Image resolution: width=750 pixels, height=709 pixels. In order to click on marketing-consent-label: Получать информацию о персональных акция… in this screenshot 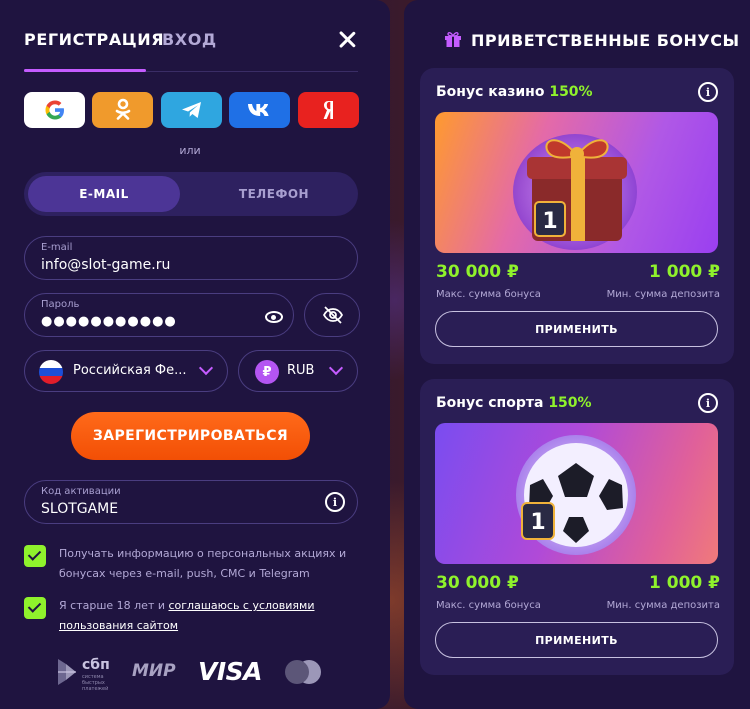, I will do `click(203, 563)`.